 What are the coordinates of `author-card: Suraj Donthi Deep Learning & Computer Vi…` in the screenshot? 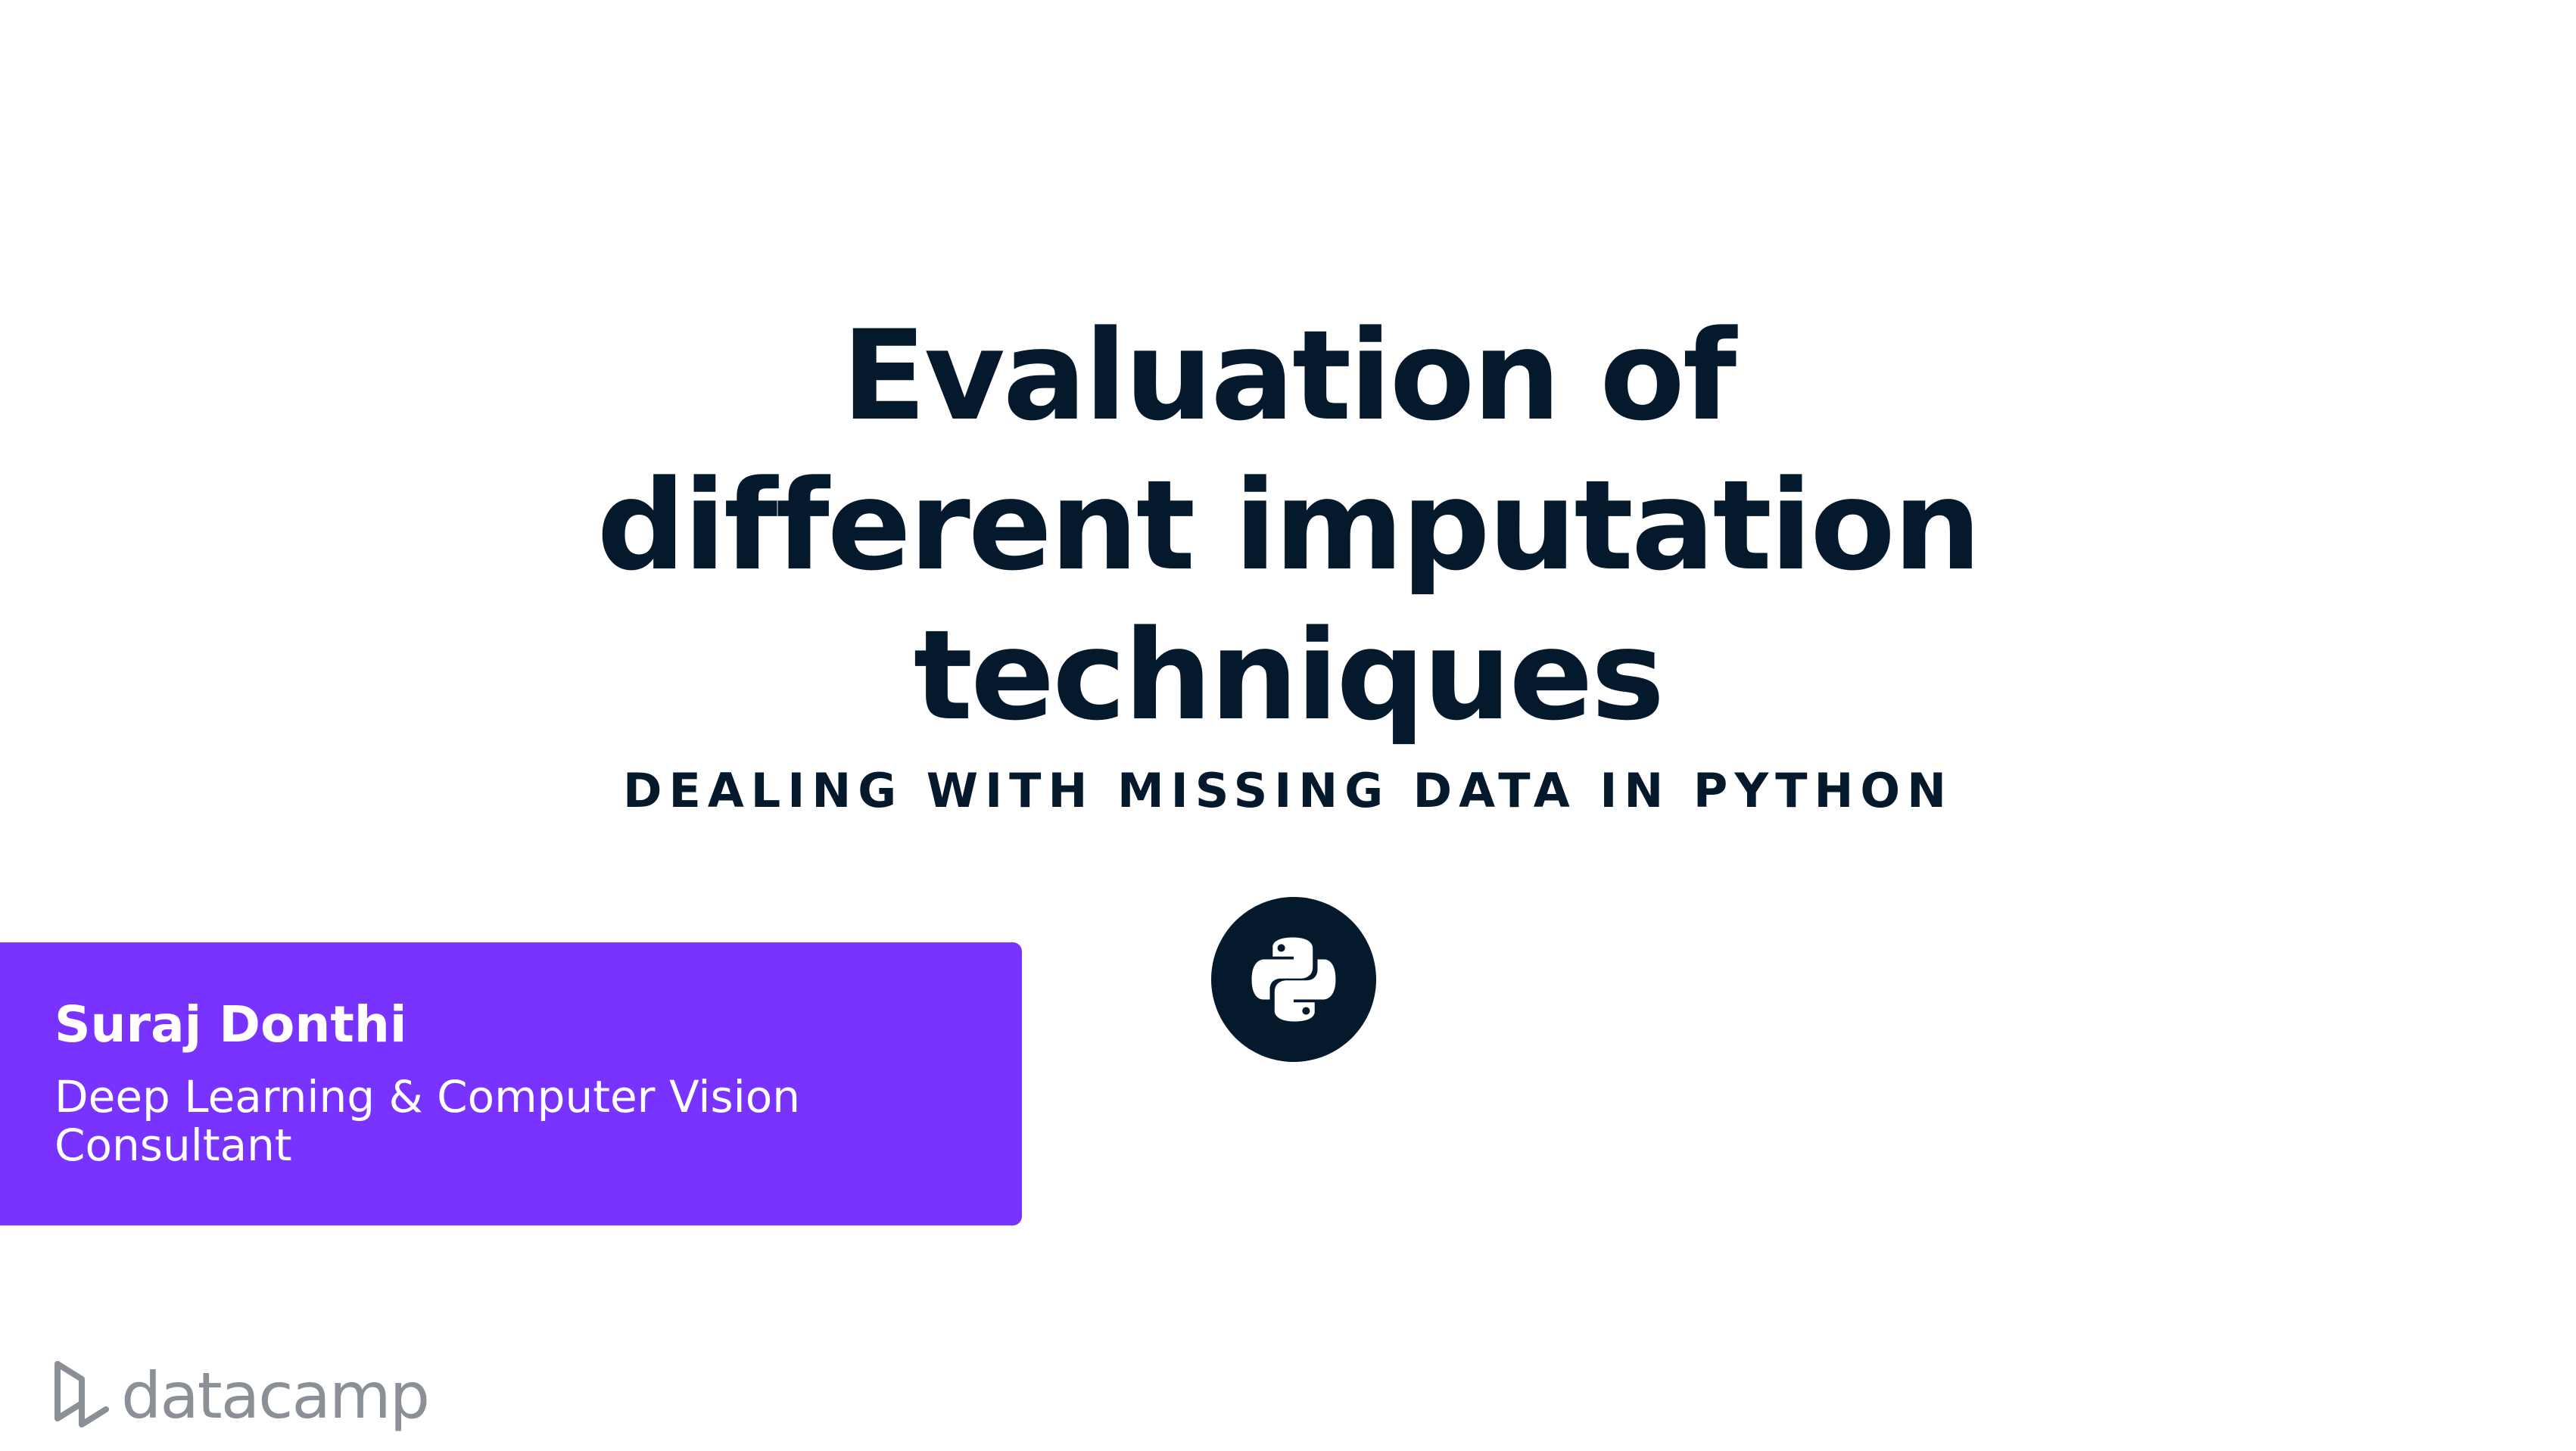 It's located at (511, 1083).